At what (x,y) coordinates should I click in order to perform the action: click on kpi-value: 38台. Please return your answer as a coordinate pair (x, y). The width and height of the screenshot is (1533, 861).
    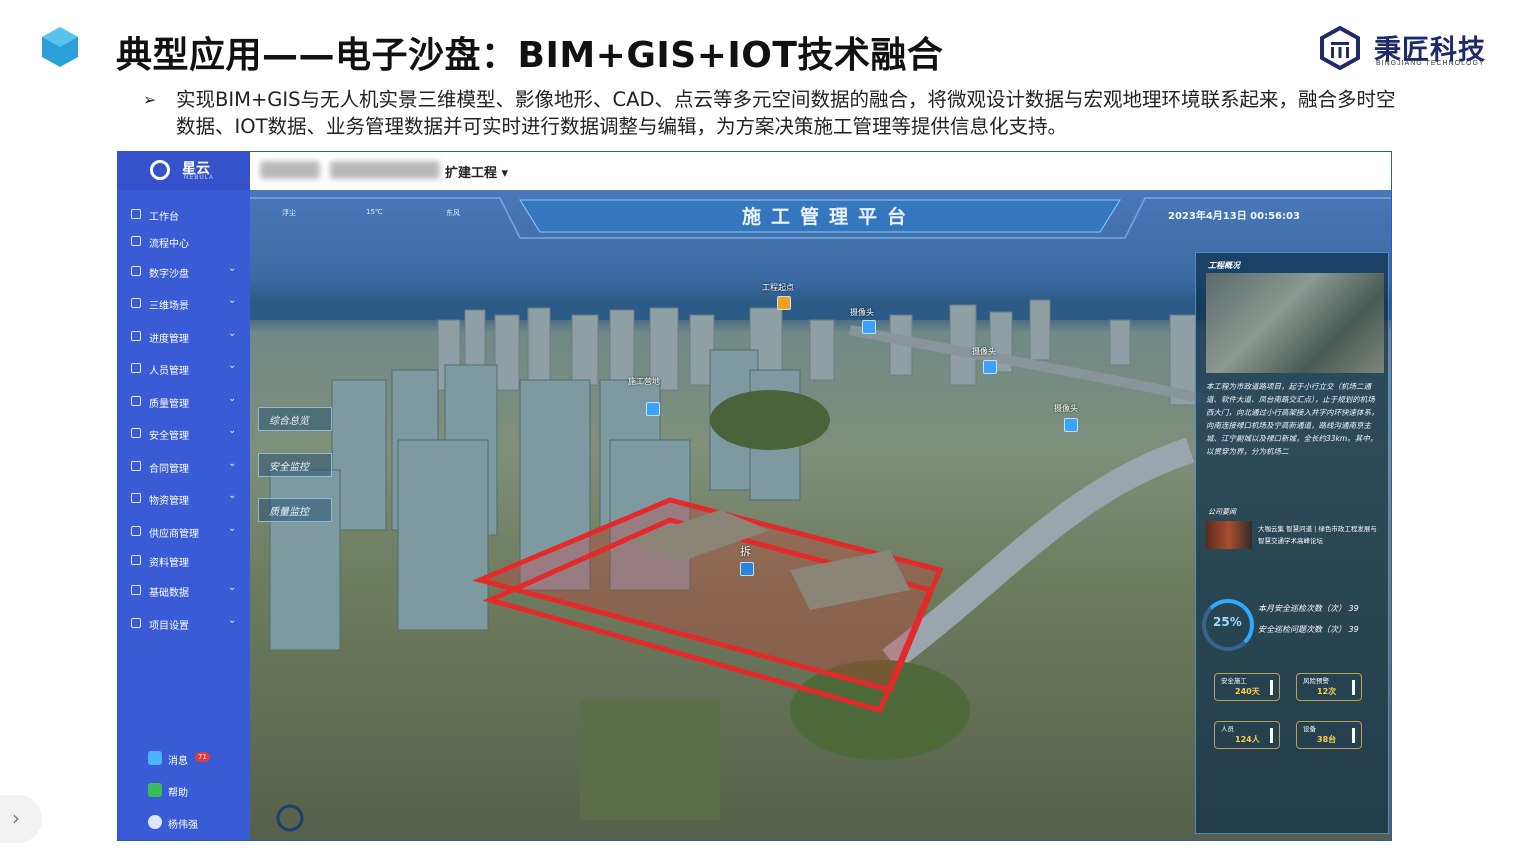
    Looking at the image, I should click on (1327, 739).